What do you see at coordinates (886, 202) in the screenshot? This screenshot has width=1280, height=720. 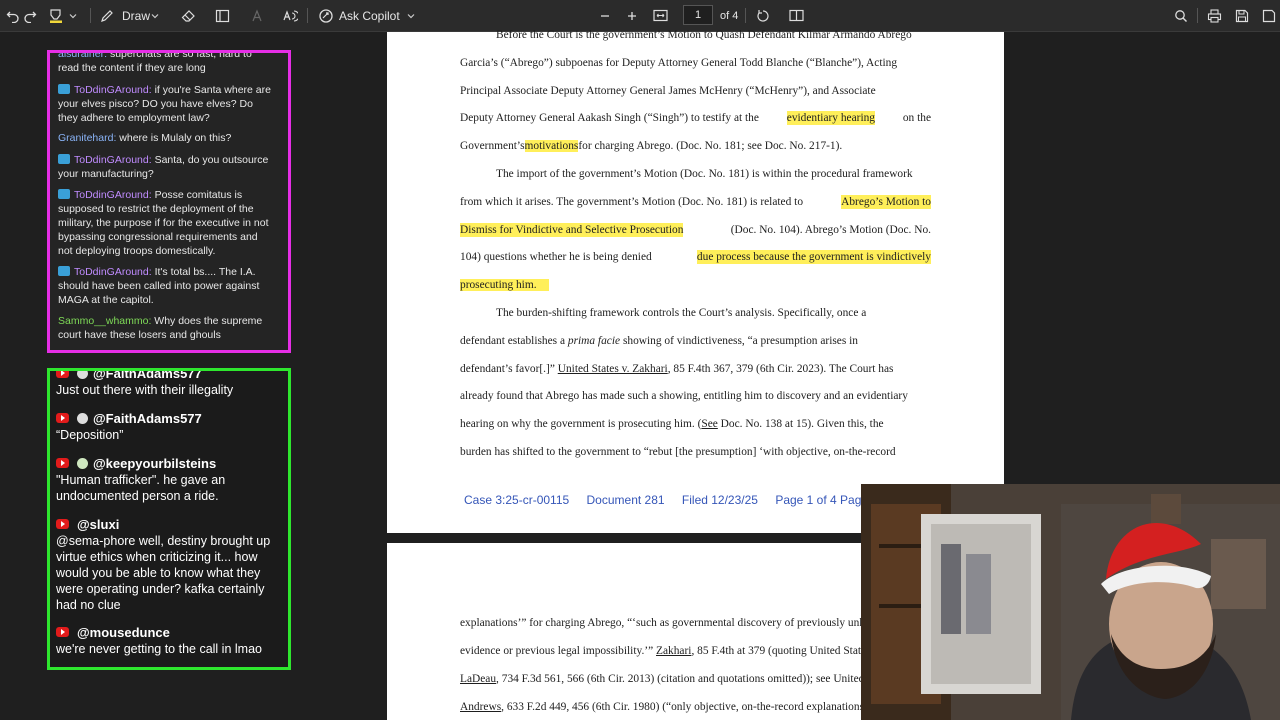 I see `highlight: Abrego’s Motion to` at bounding box center [886, 202].